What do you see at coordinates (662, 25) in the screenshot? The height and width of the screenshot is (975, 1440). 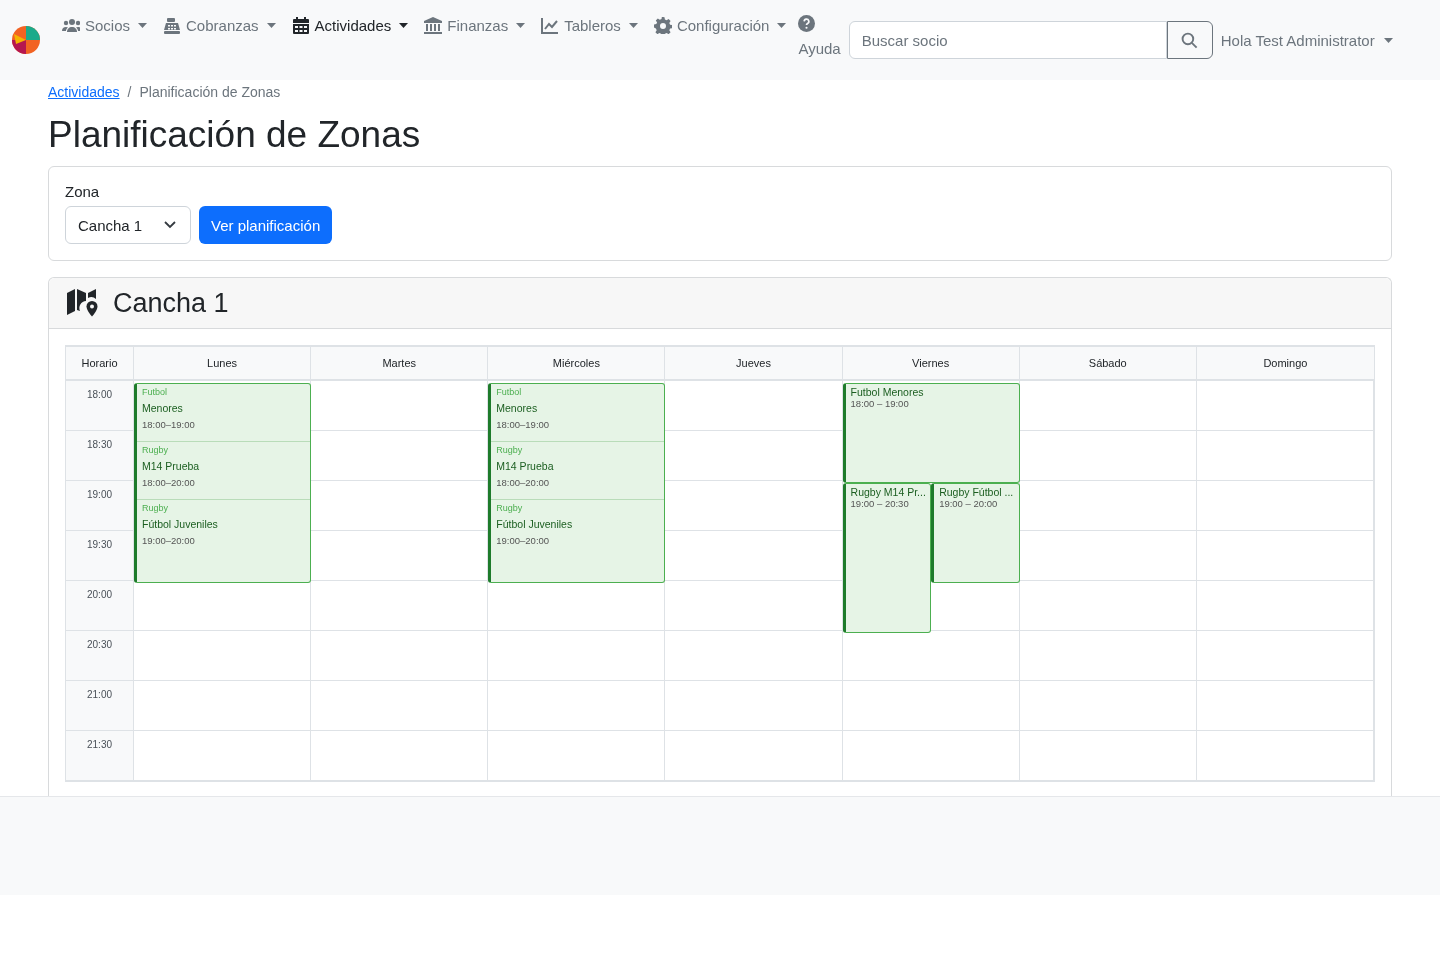 I see `settings-icon` at bounding box center [662, 25].